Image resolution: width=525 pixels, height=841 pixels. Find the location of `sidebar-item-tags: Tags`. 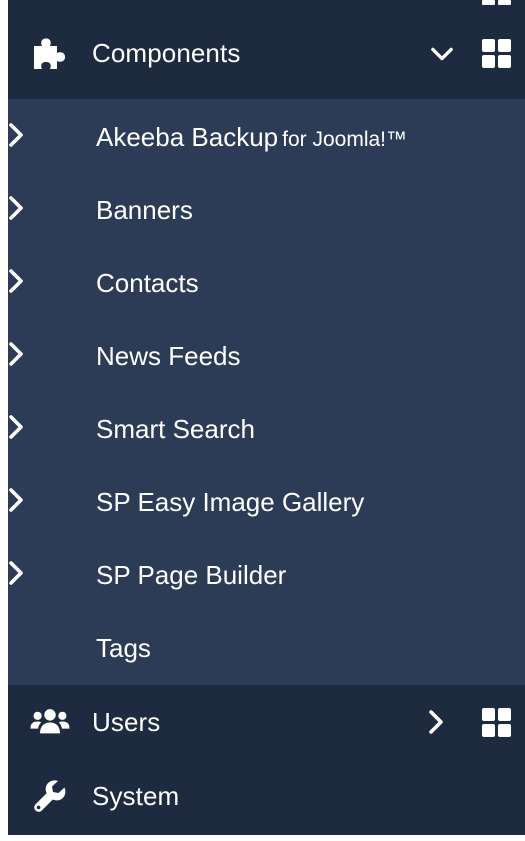

sidebar-item-tags: Tags is located at coordinates (266, 648).